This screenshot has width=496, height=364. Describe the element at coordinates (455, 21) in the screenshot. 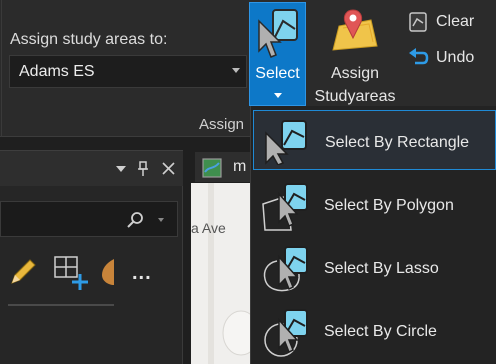

I see `clear-button-label: Clear` at that location.